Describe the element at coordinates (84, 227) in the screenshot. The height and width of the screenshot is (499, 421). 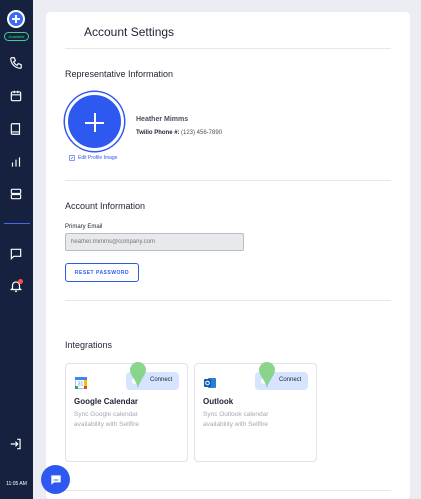
I see `email-label: Primary Email` at that location.